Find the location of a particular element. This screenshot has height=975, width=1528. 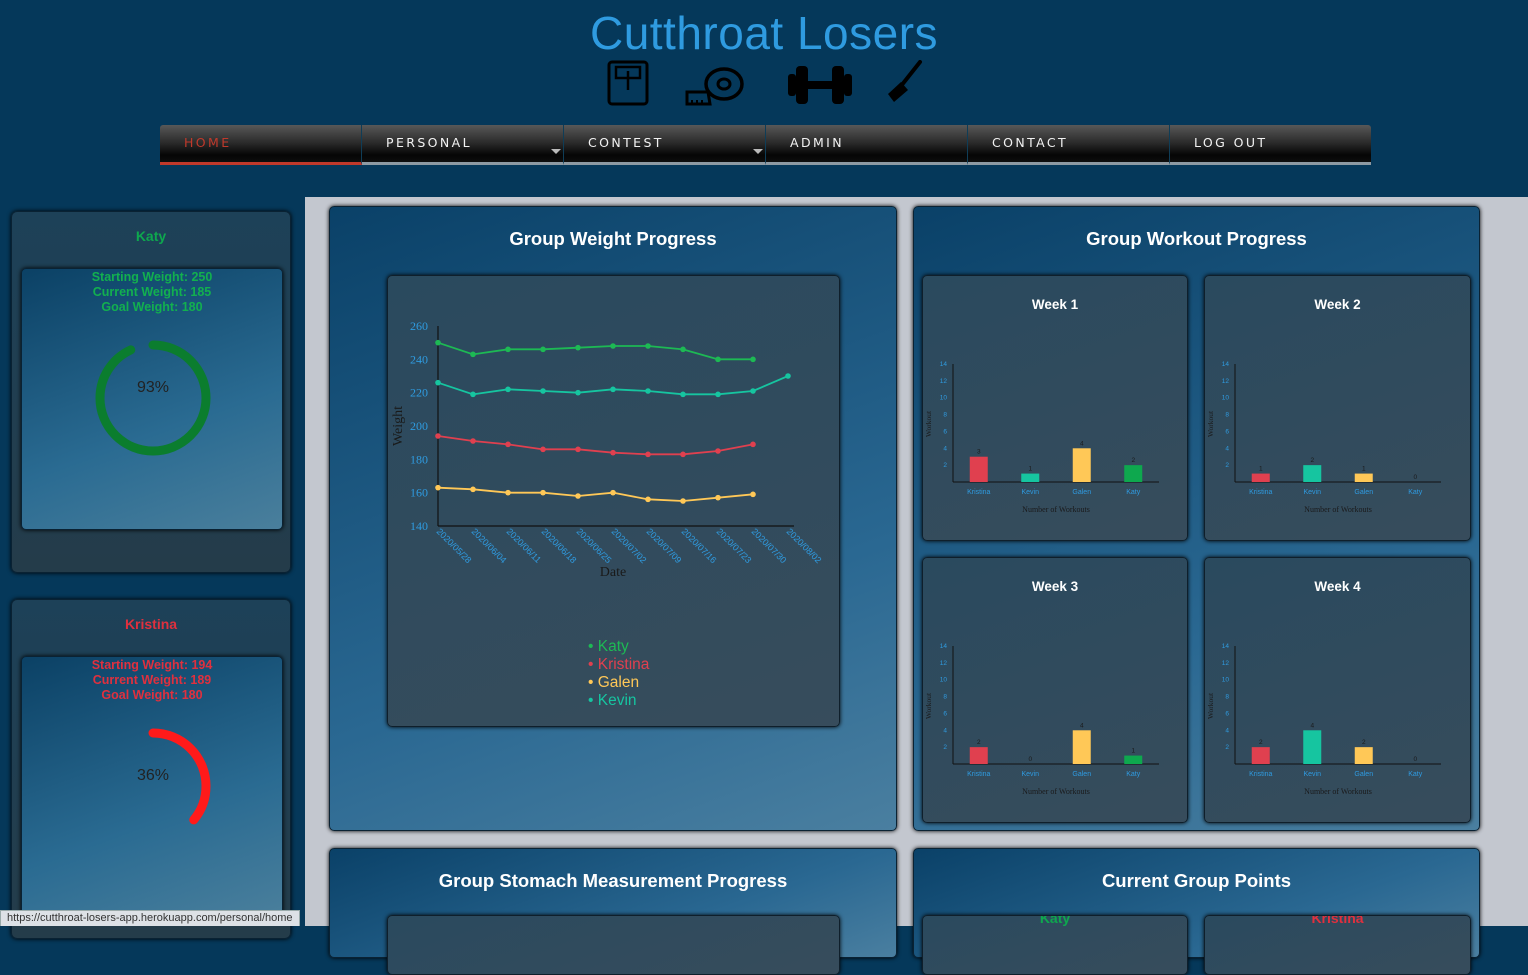

starting-weight: Starting Weight: 250 is located at coordinates (152, 277).